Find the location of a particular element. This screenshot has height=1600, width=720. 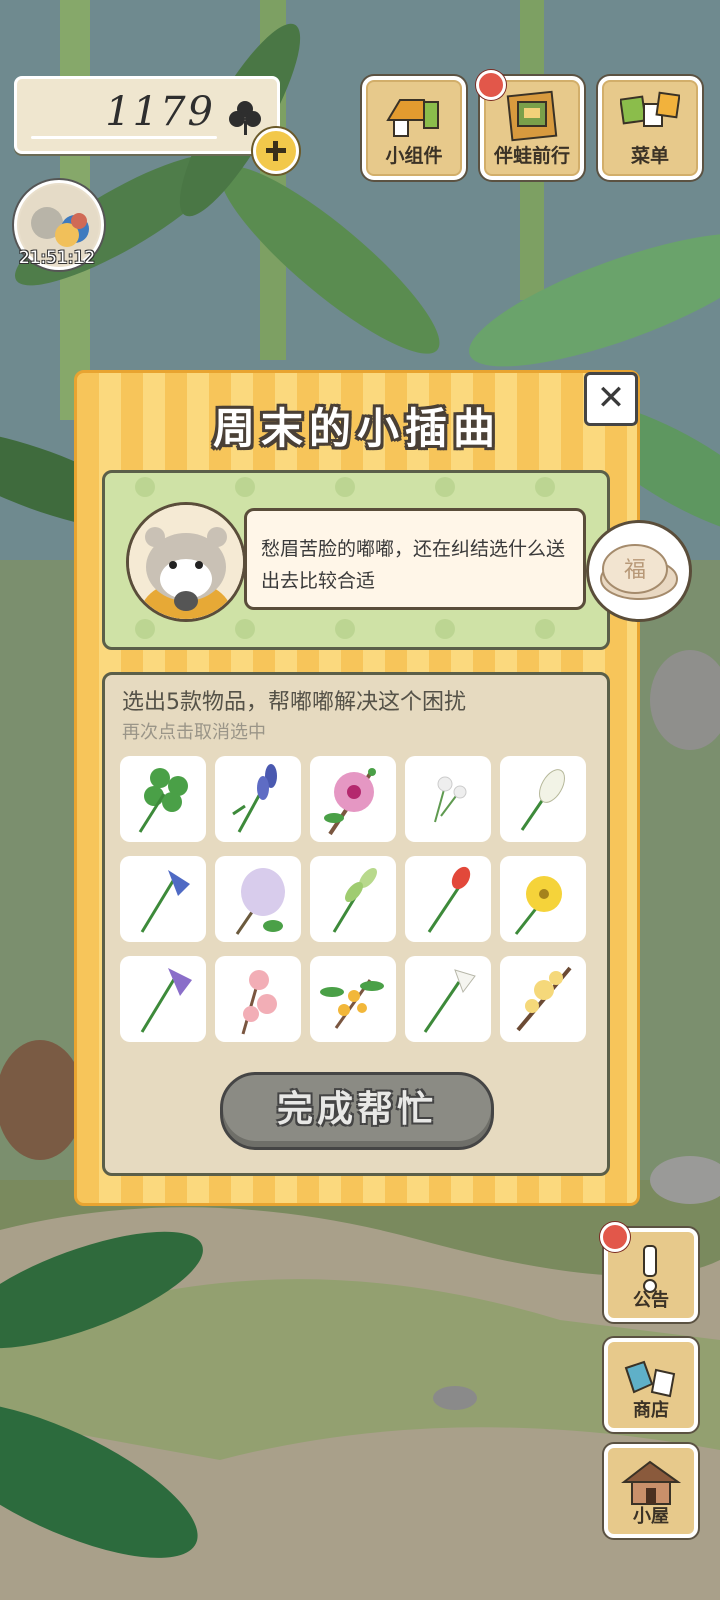

four-leaf-clover-icon is located at coordinates (163, 800).